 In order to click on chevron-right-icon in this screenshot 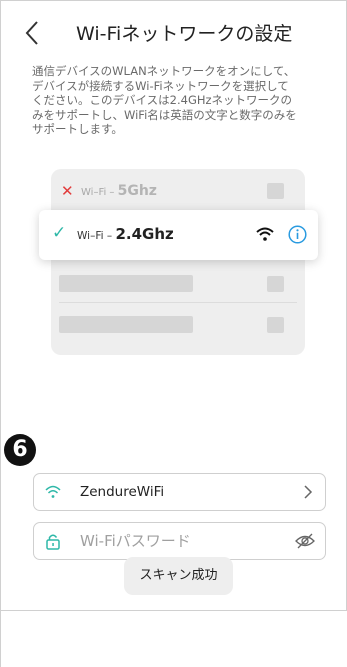, I will do `click(308, 492)`.